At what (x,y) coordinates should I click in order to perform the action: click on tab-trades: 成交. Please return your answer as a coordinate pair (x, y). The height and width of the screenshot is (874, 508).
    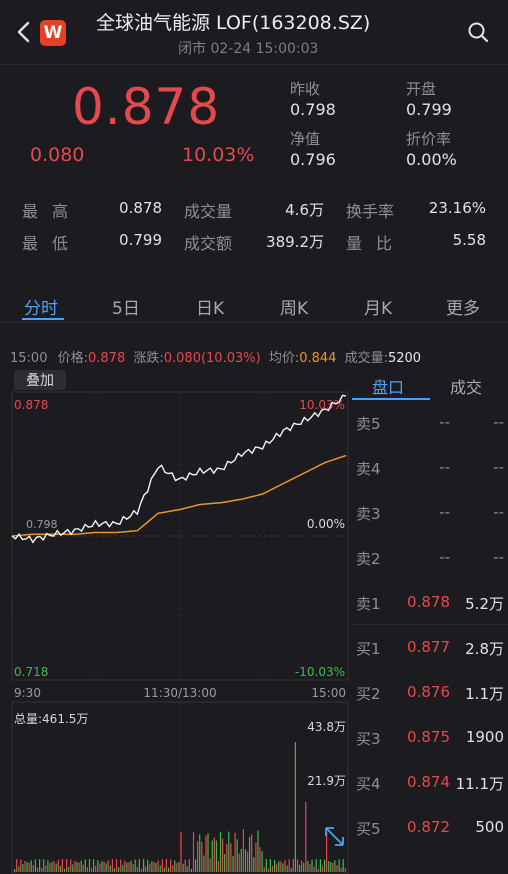
    Looking at the image, I should click on (466, 386).